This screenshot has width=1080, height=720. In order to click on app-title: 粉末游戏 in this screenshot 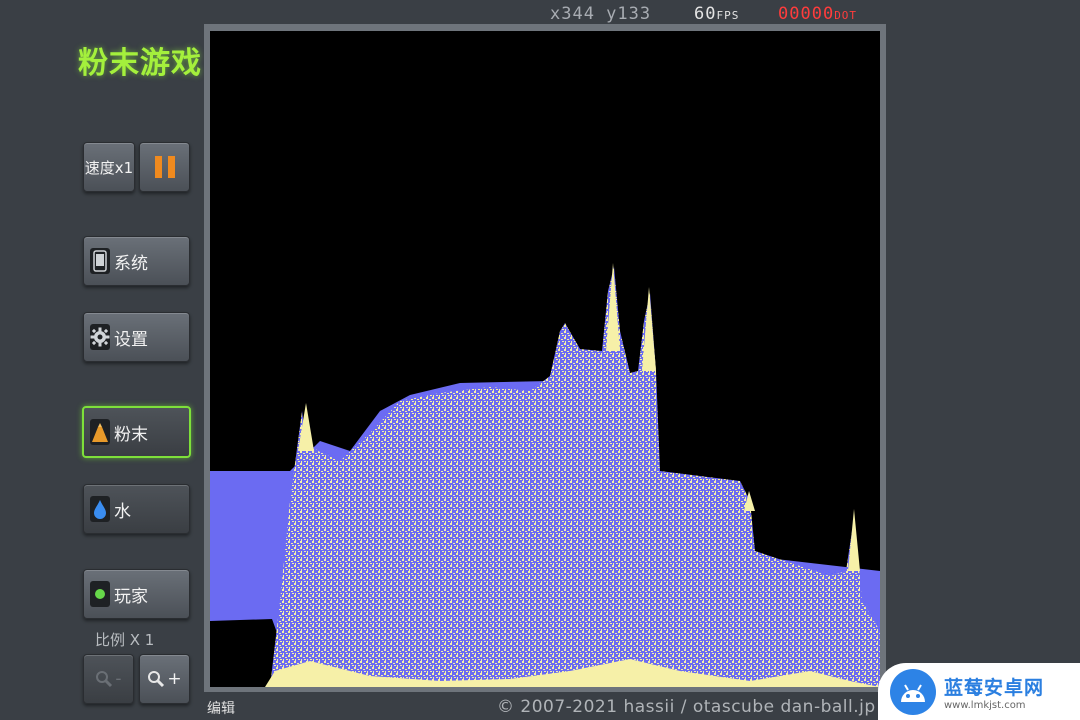, I will do `click(140, 63)`.